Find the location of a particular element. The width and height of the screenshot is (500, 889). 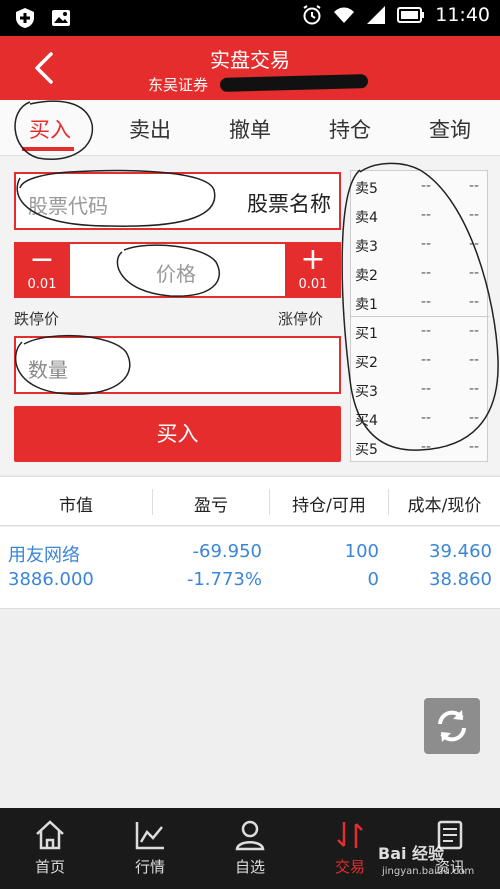

nav-home: 首页 is located at coordinates (50, 848).